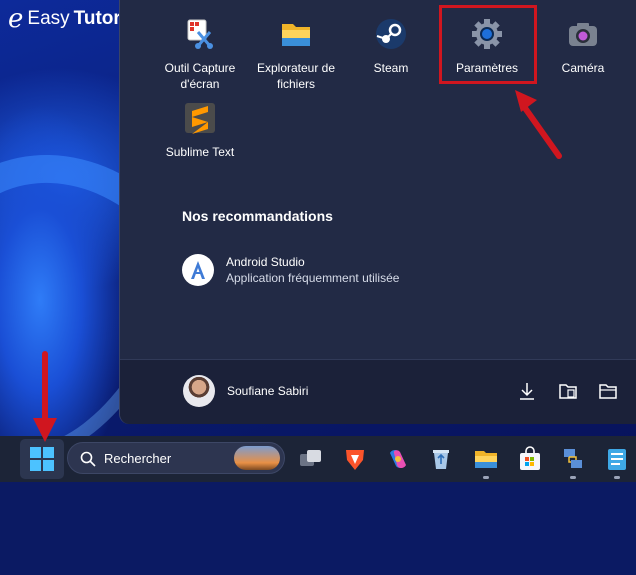 The width and height of the screenshot is (636, 575). Describe the element at coordinates (200, 118) in the screenshot. I see `sublime-icon` at that location.